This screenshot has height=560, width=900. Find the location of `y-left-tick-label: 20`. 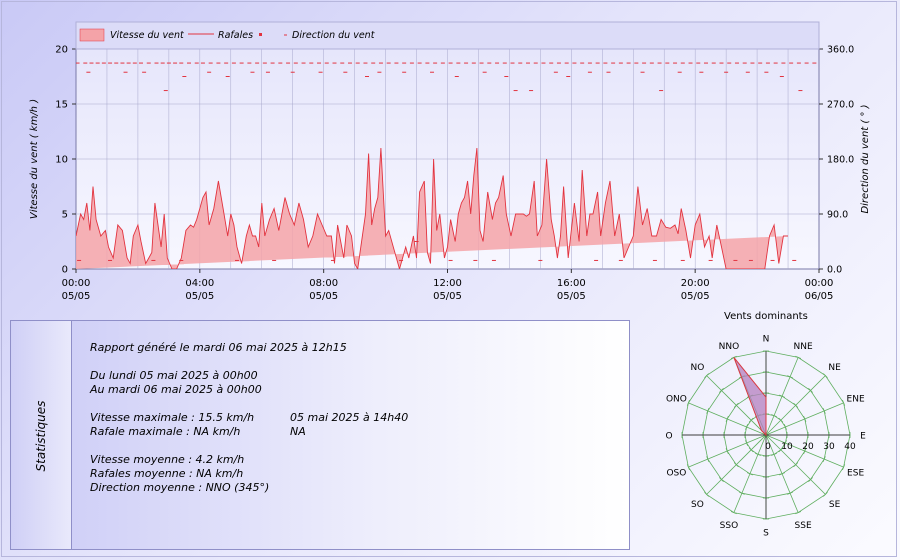

y-left-tick-label: 20 is located at coordinates (61, 50).